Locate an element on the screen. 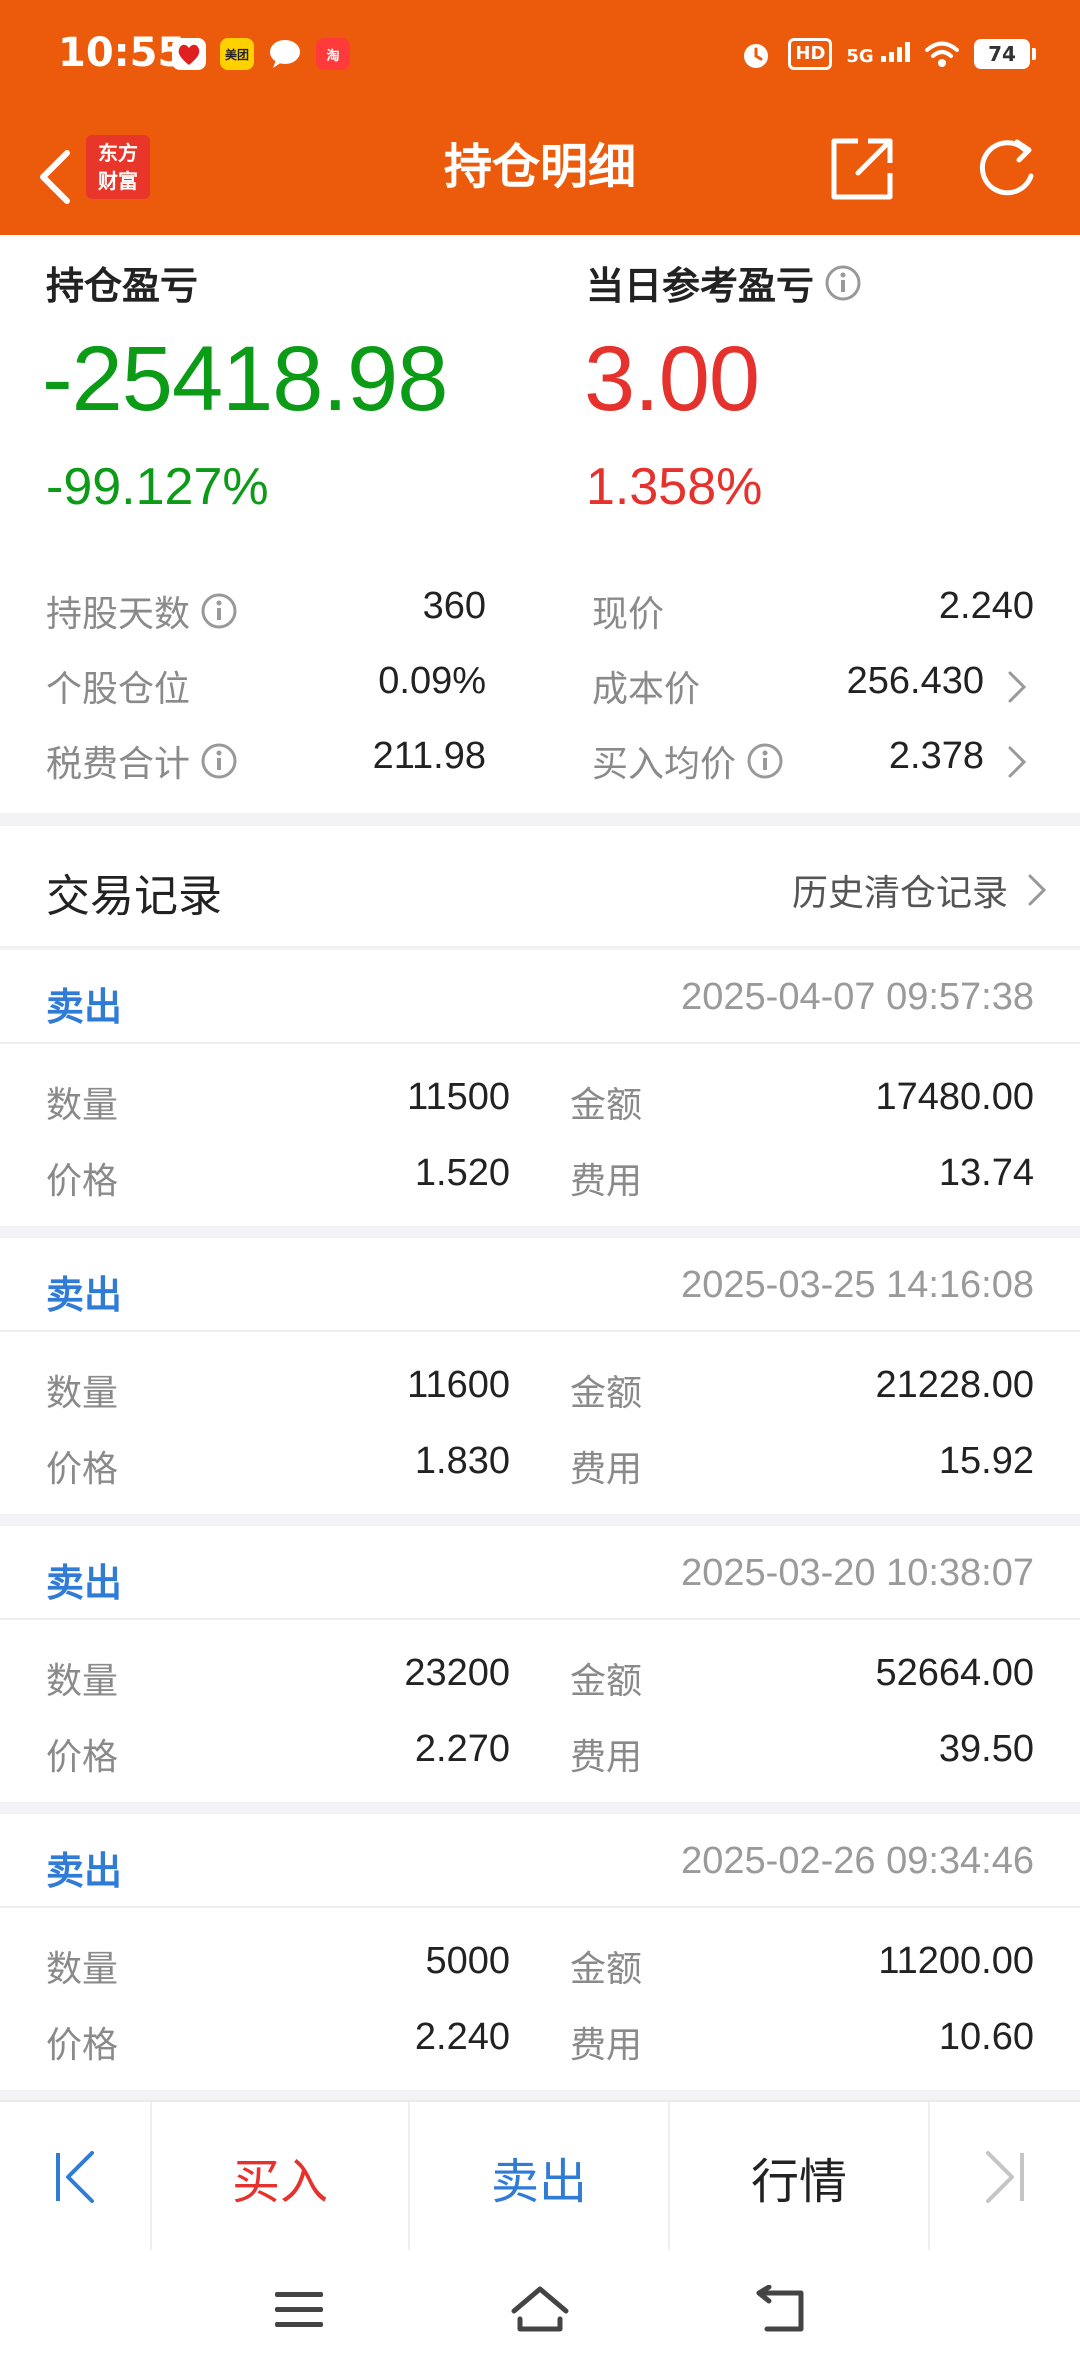  amount-value: 11200.00 is located at coordinates (956, 1961).